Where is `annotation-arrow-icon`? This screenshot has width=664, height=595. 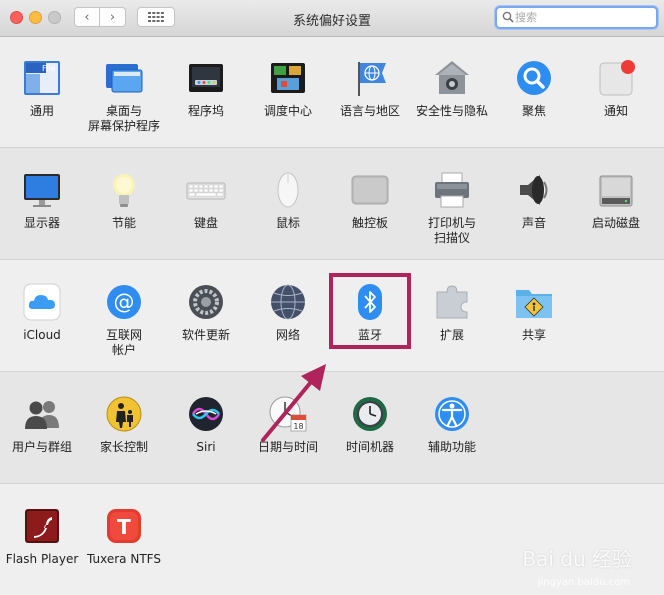
annotation-arrow-icon is located at coordinates (293, 403).